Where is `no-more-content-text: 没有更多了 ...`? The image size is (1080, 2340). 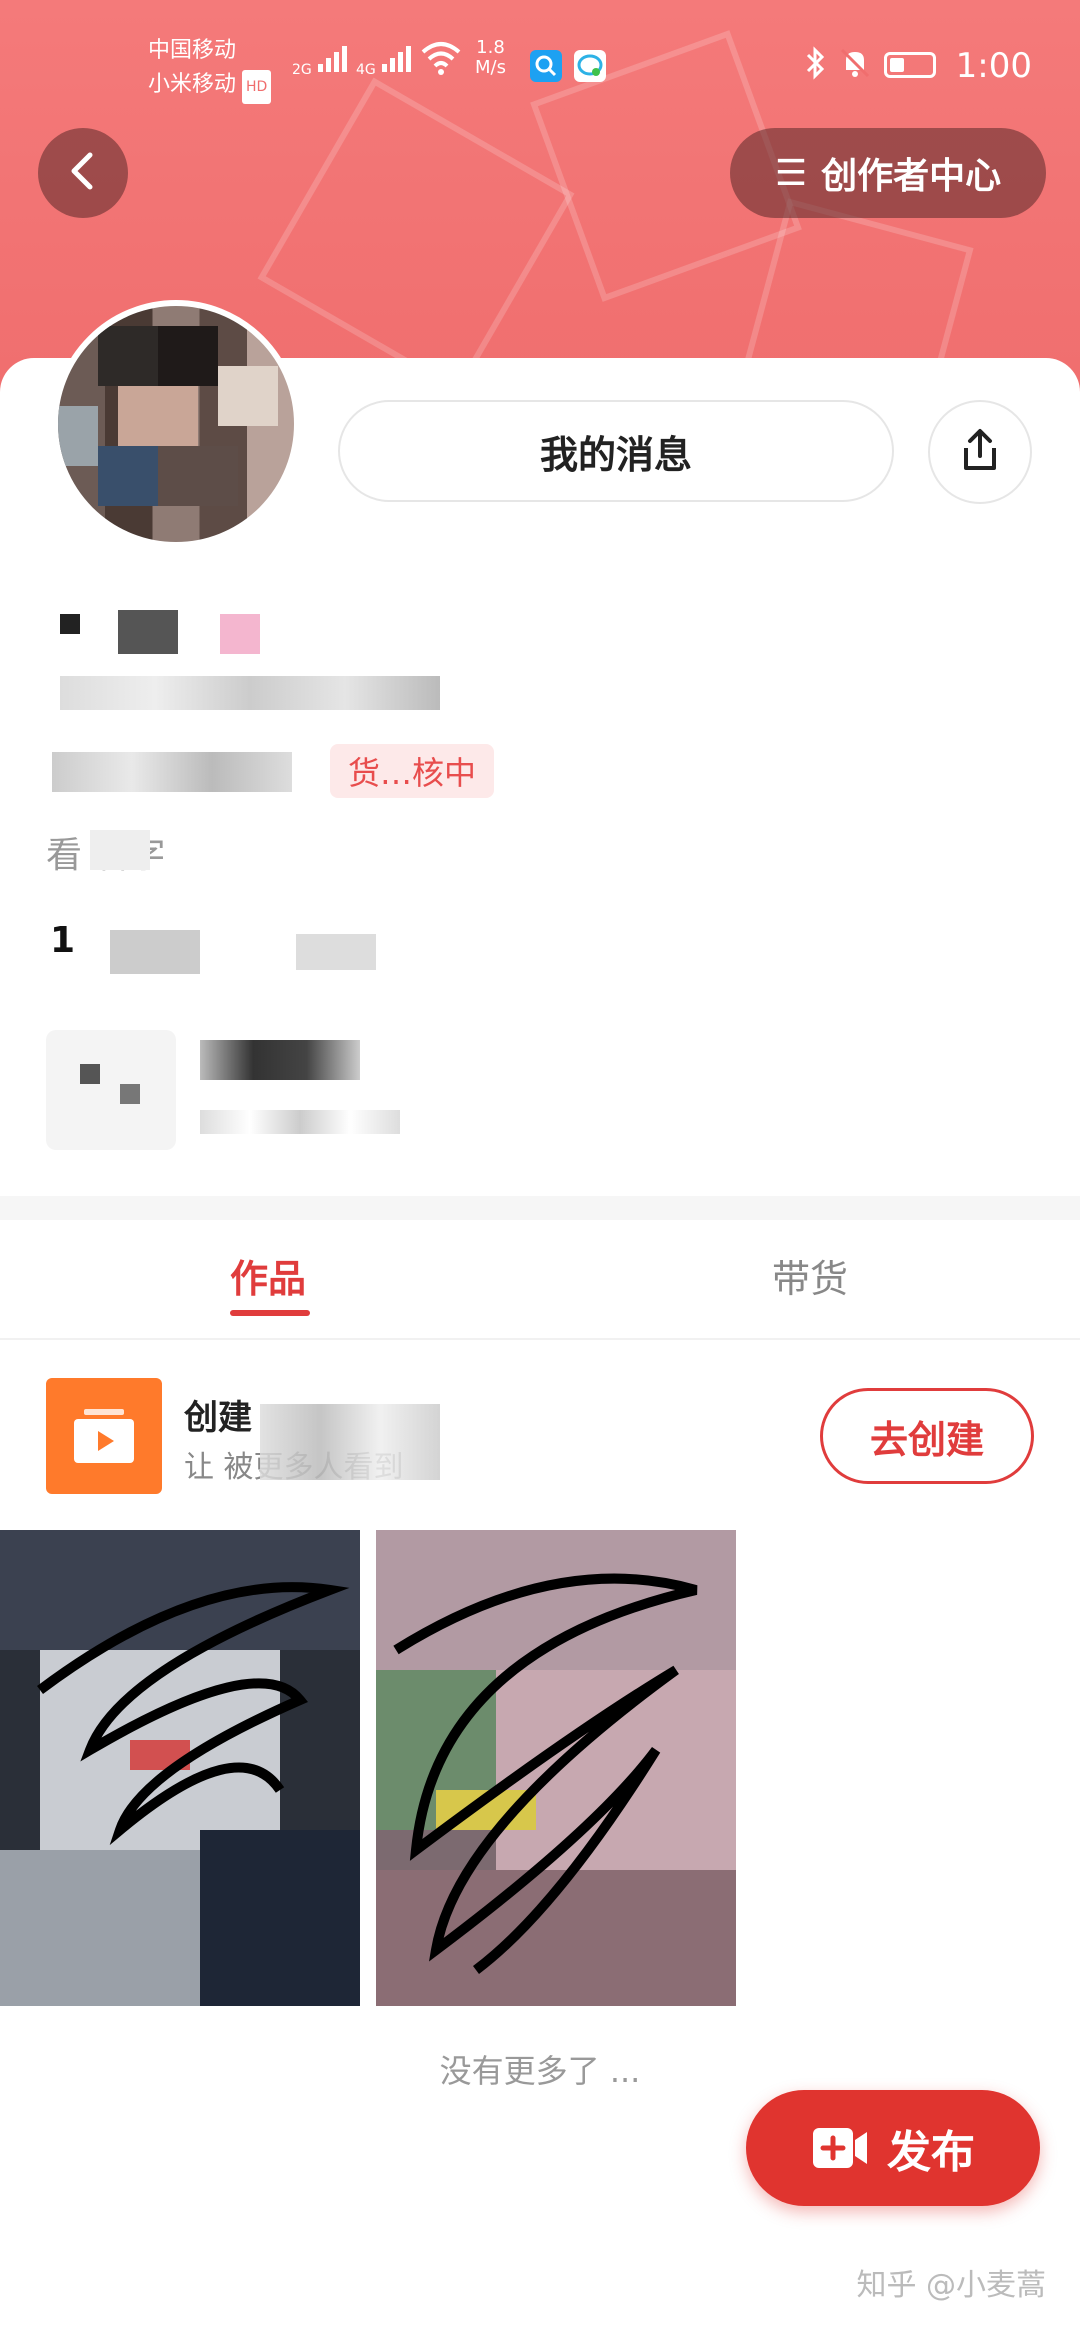
no-more-content-text: 没有更多了 ... is located at coordinates (540, 2071).